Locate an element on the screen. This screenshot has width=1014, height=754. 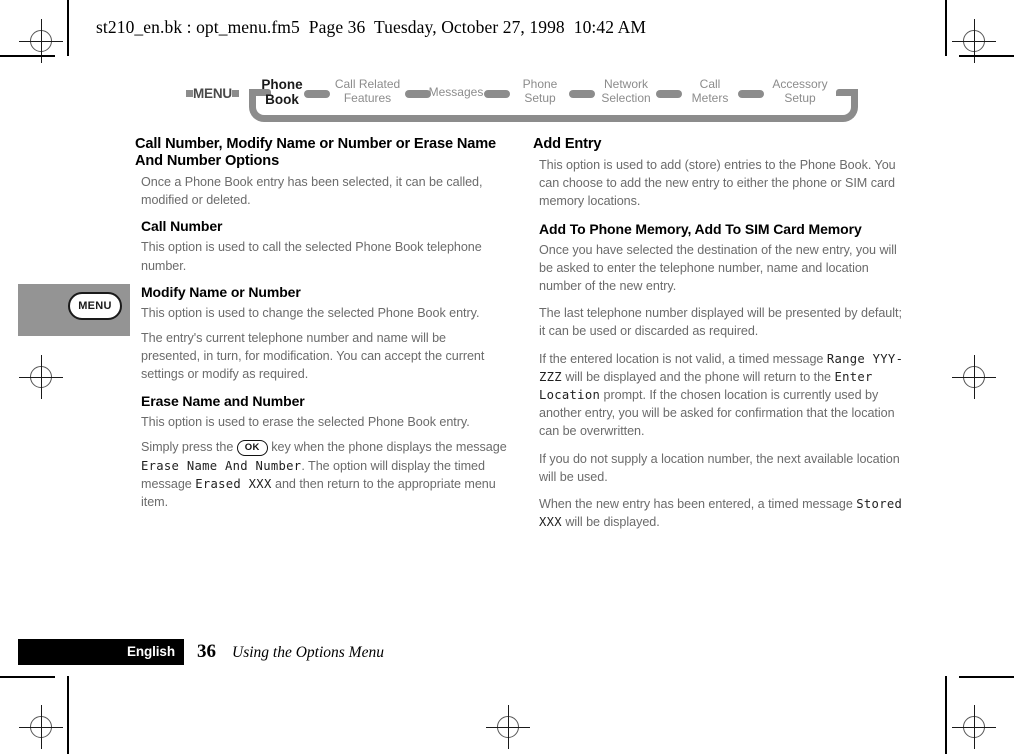
breadcrumb-track-cap-right is located at coordinates (847, 92).